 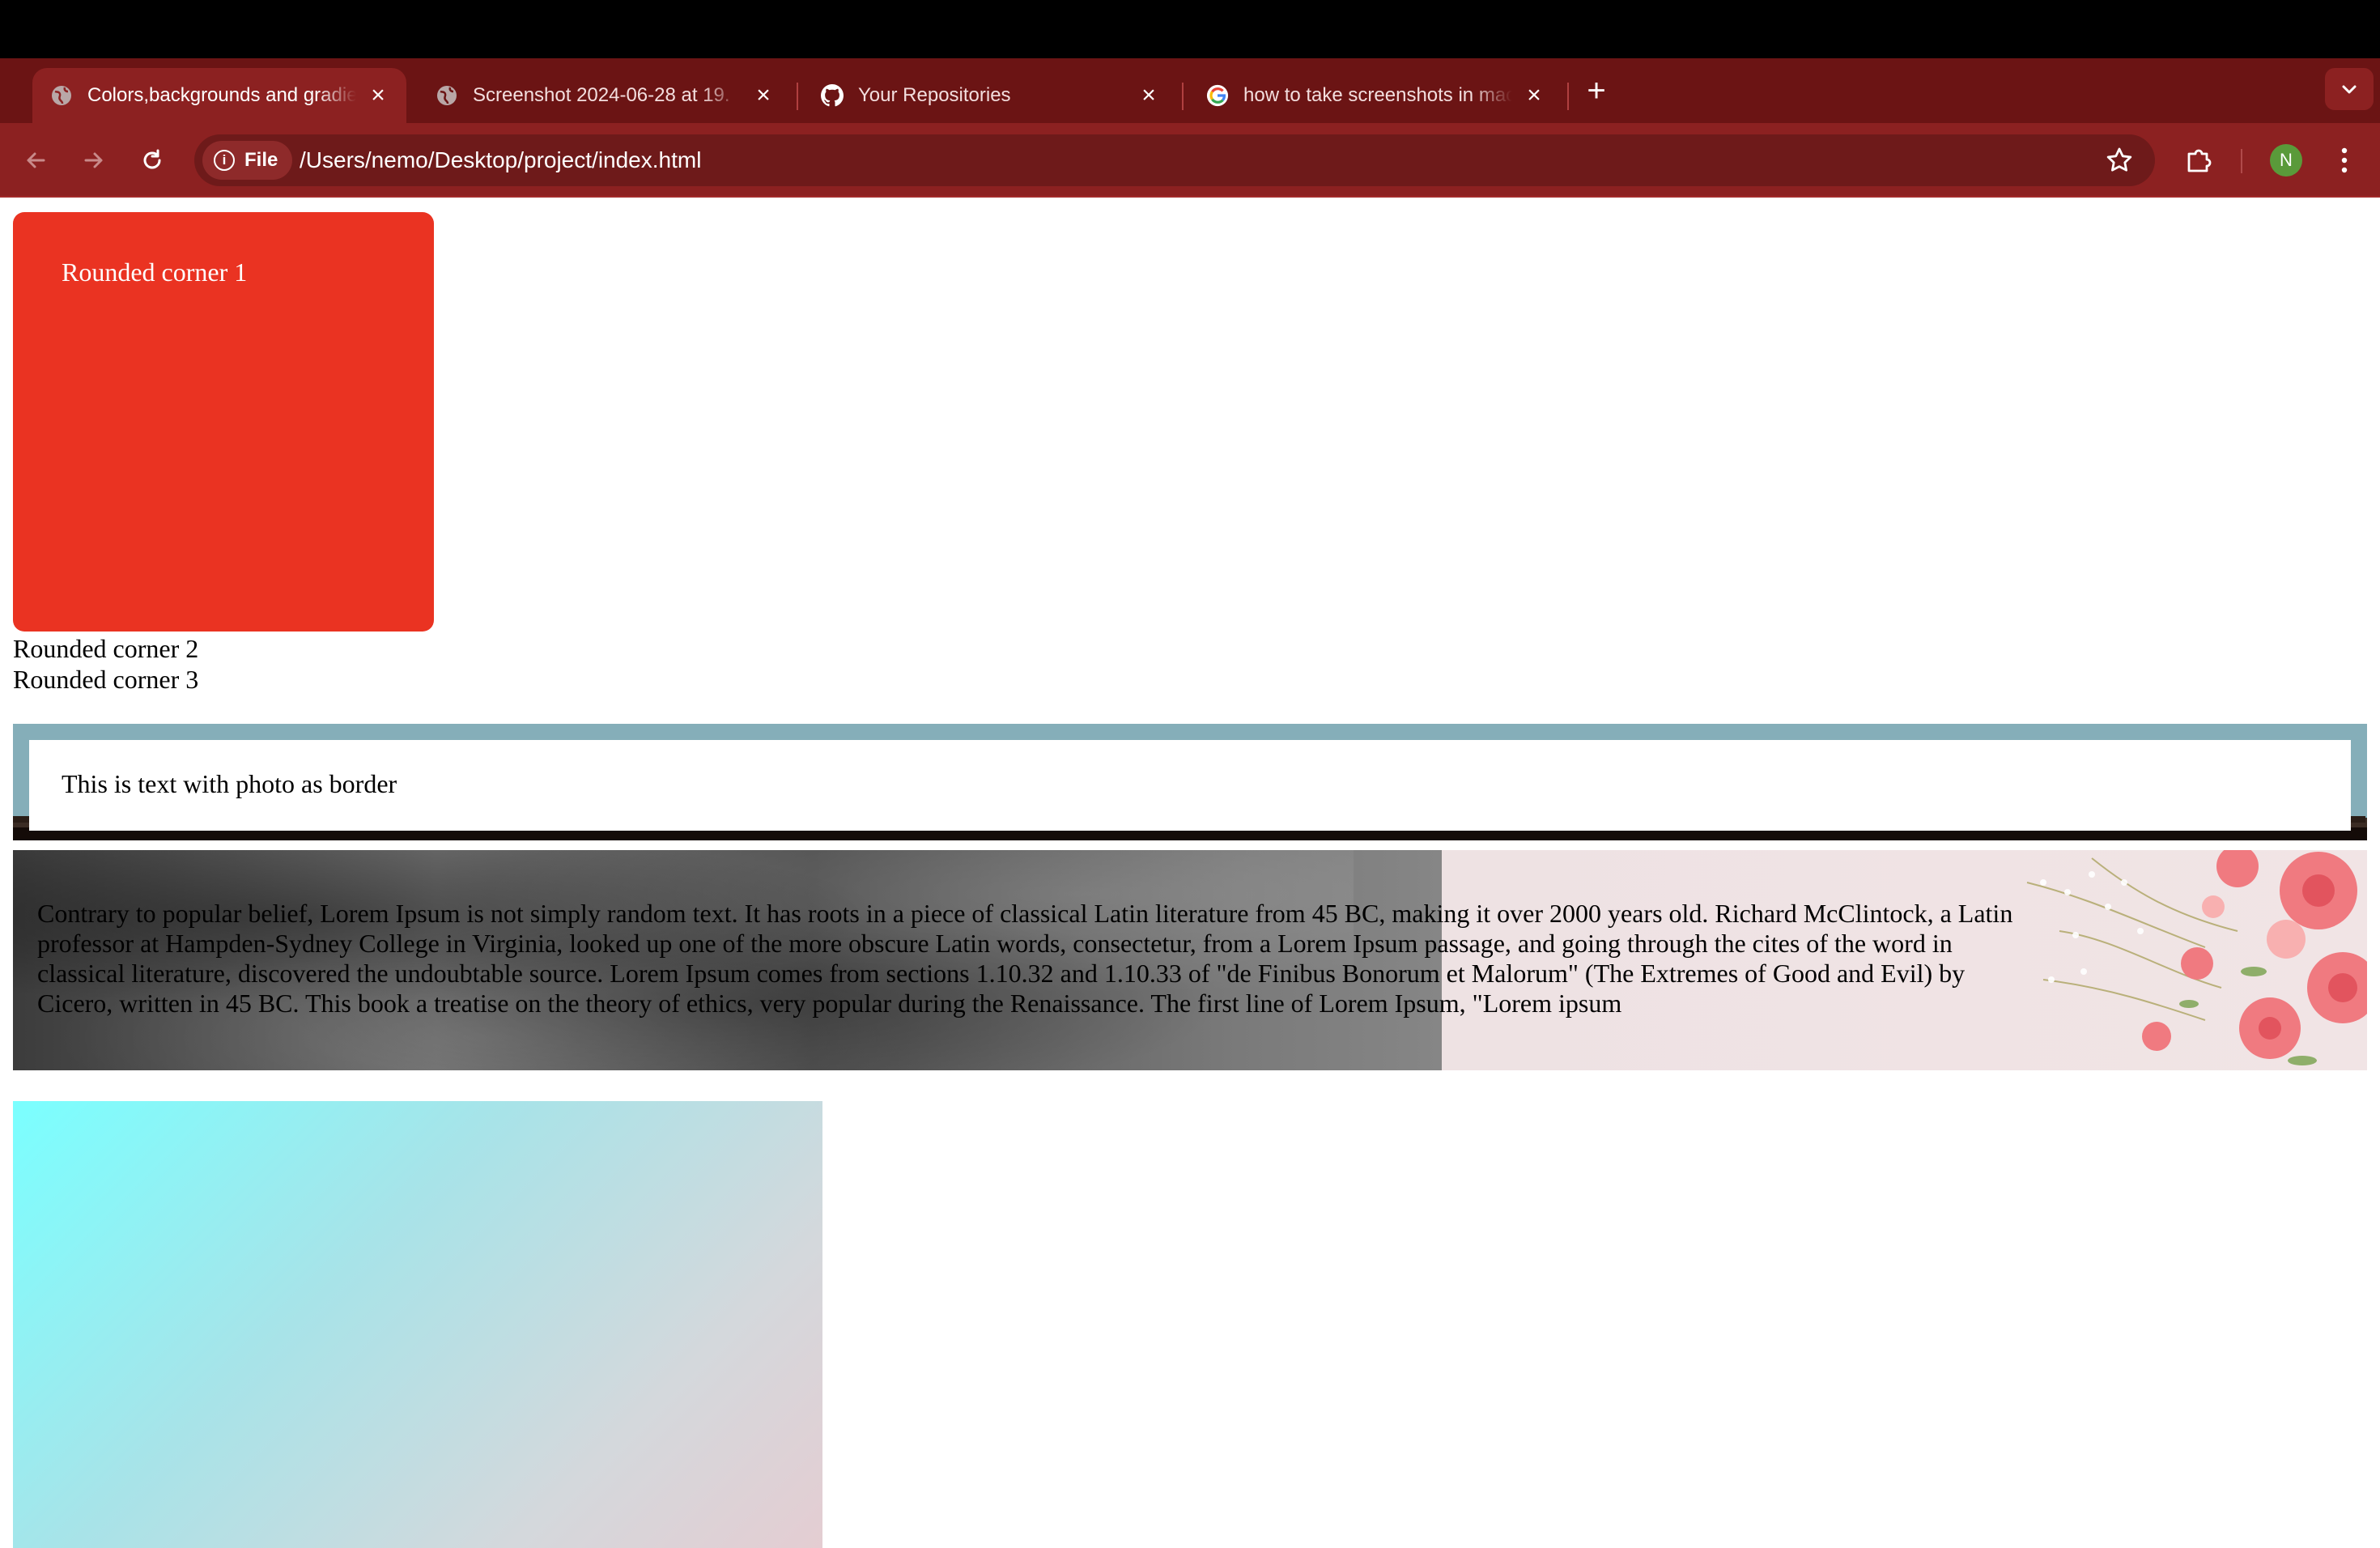 I want to click on reload-button, so click(x=153, y=160).